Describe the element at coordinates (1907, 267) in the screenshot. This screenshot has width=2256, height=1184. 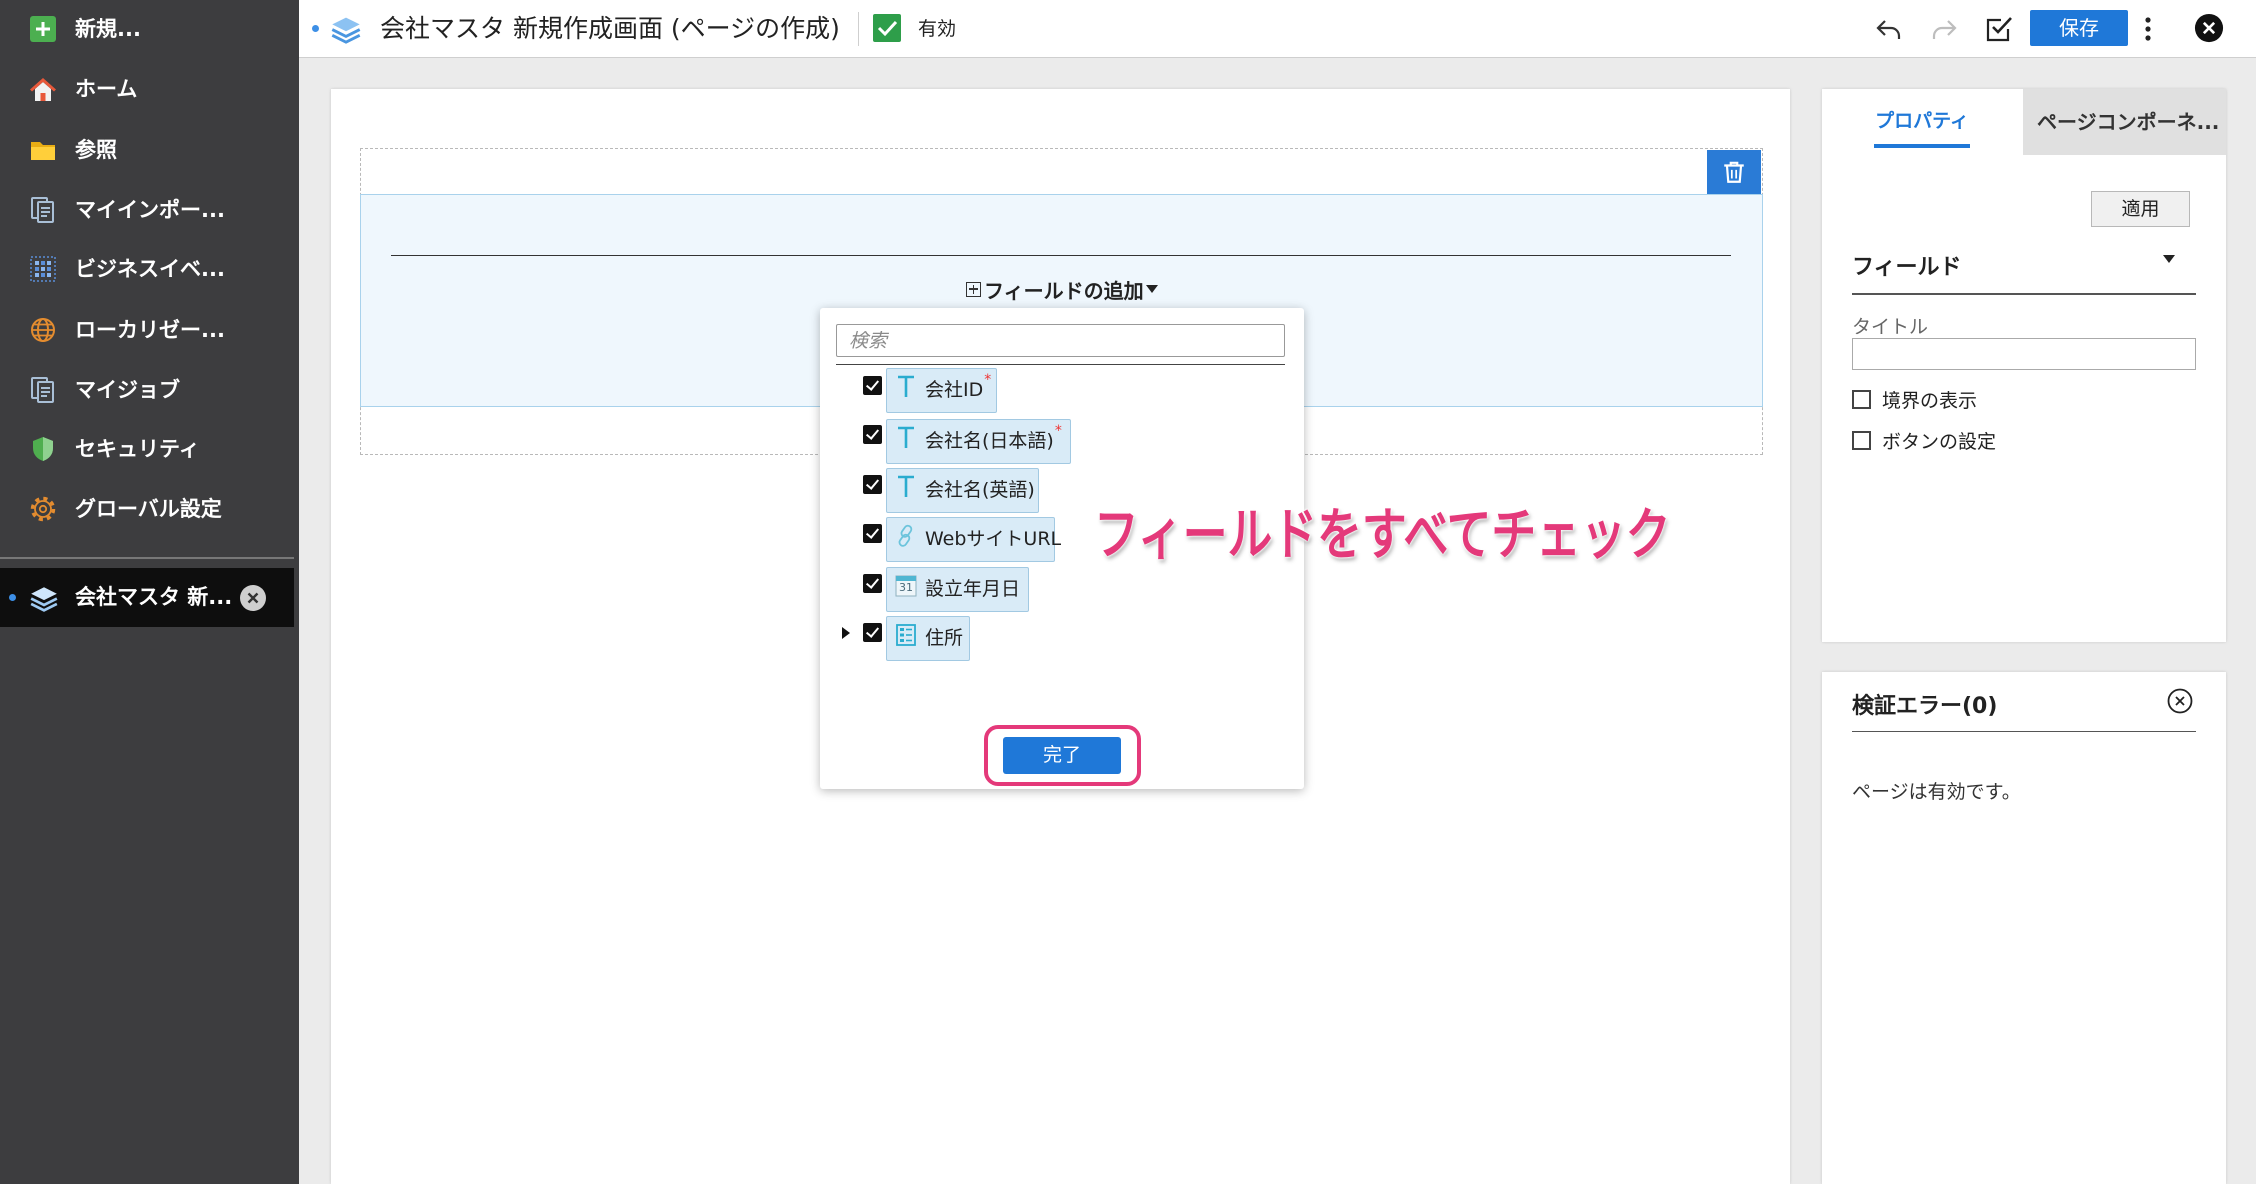
I see `section-title: フィールド` at that location.